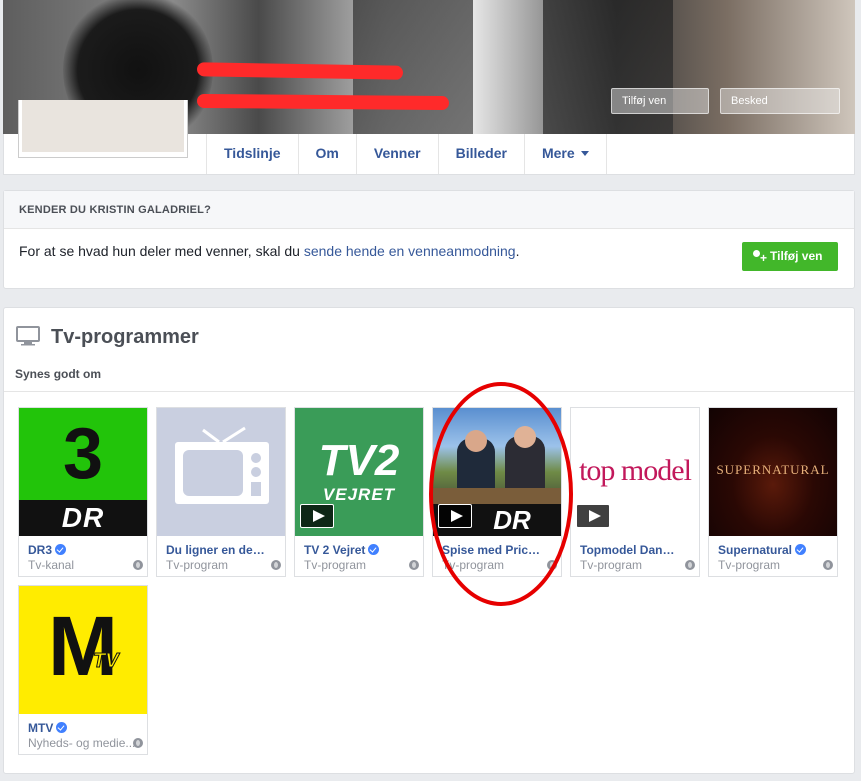 This screenshot has height=781, width=861. Describe the element at coordinates (429, 391) in the screenshot. I see `divider` at that location.